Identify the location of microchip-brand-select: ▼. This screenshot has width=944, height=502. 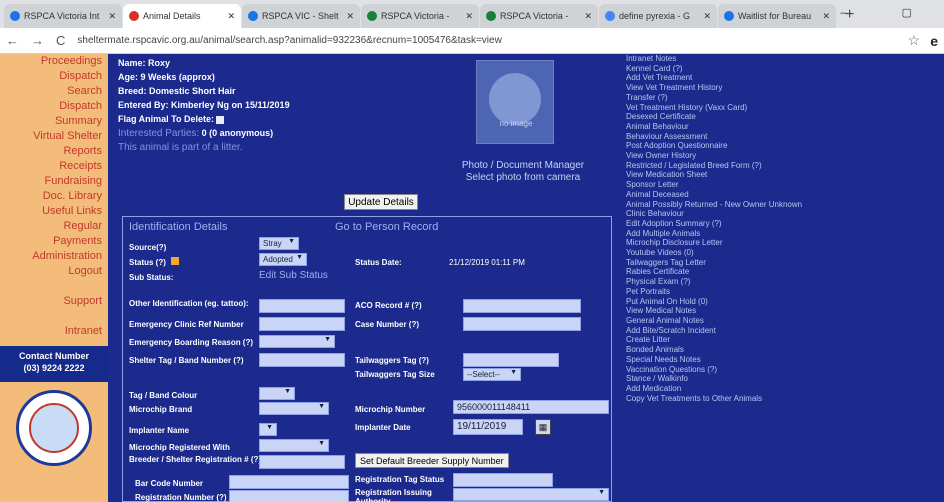
(294, 408).